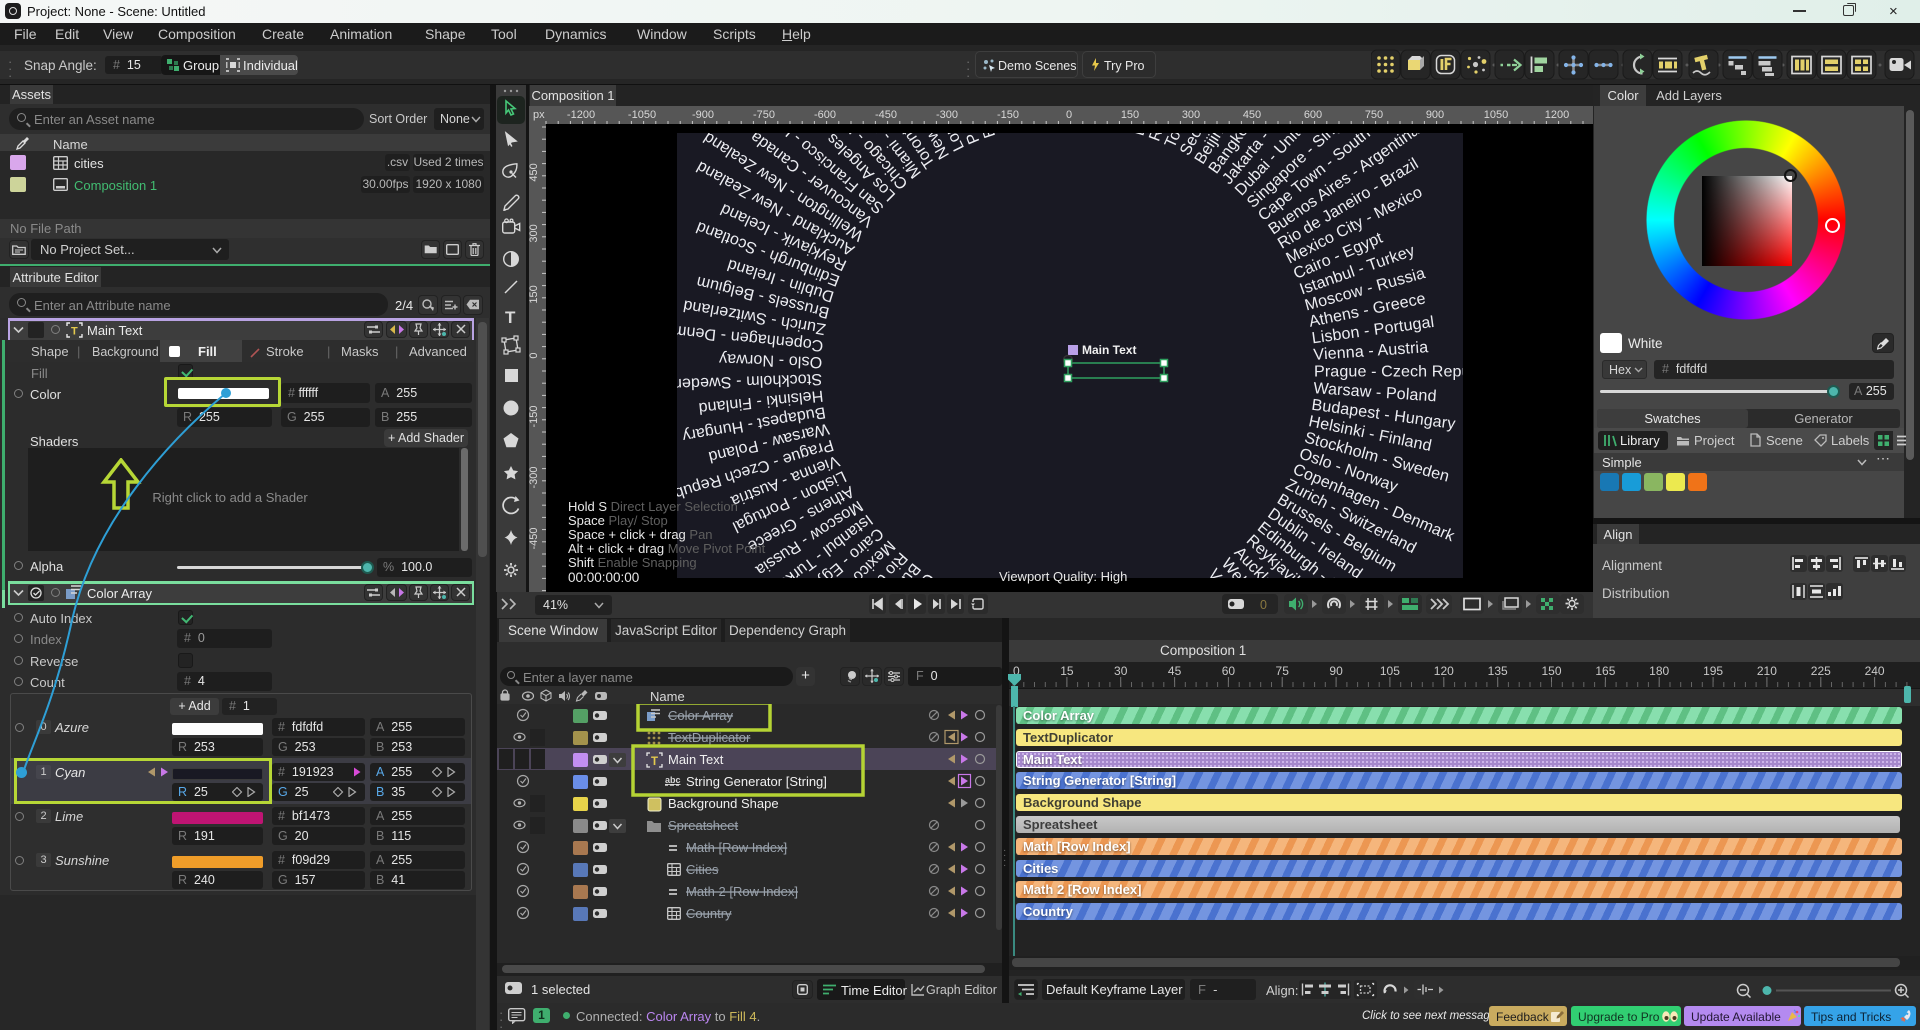  I want to click on svg-text: 90, so click(1336, 671).